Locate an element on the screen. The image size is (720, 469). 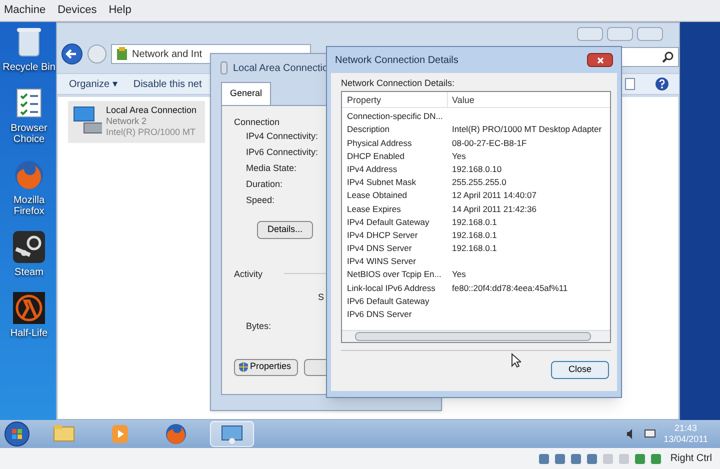
property-cell-text: IPv6 DNS Server is located at coordinates (379, 314).